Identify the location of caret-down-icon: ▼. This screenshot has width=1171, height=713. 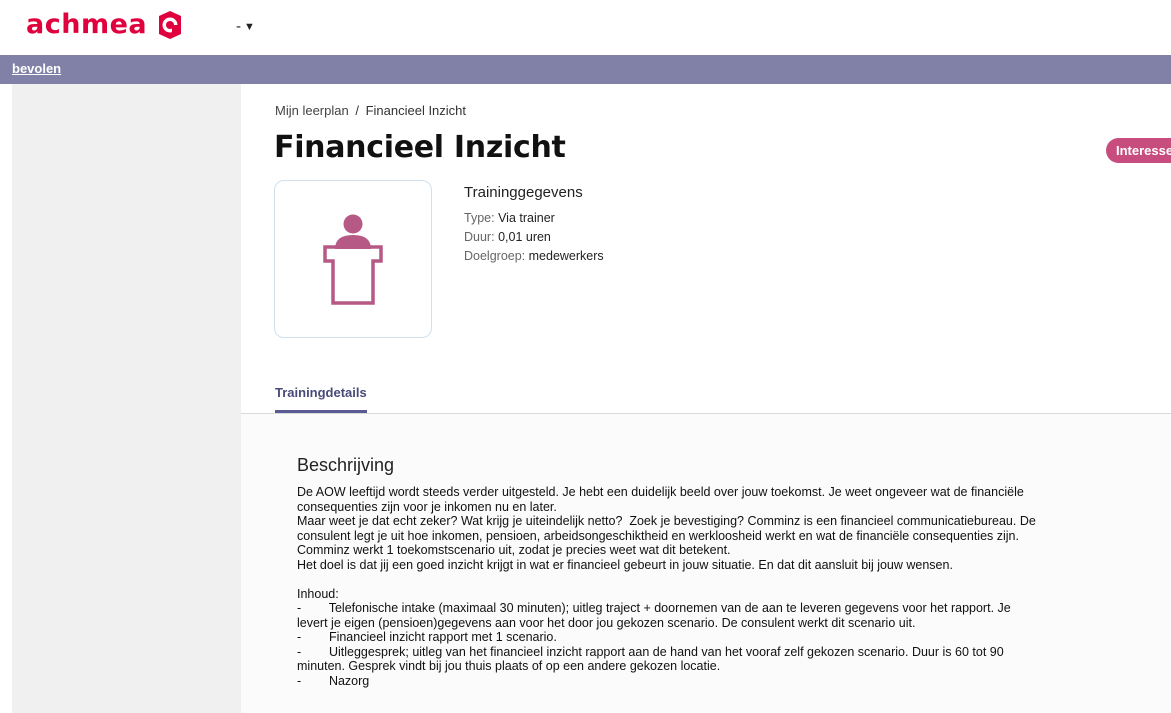
(249, 26).